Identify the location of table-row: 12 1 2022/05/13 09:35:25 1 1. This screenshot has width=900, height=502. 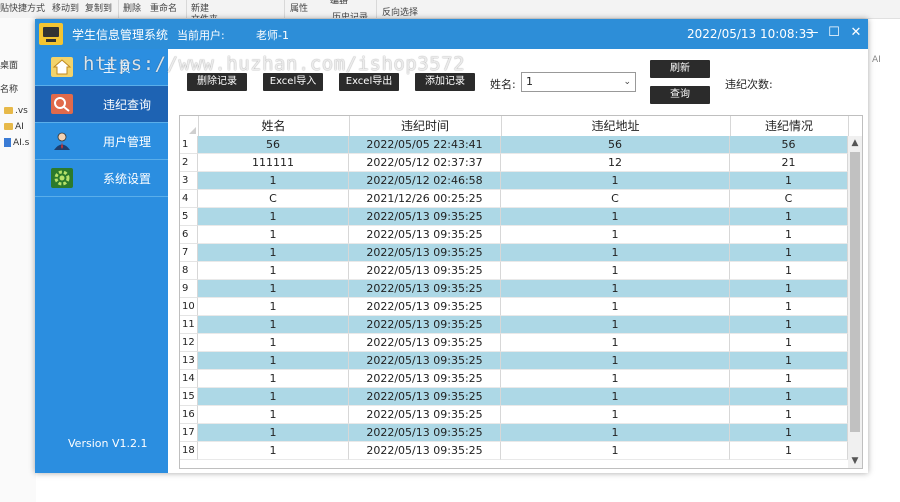
(514, 343).